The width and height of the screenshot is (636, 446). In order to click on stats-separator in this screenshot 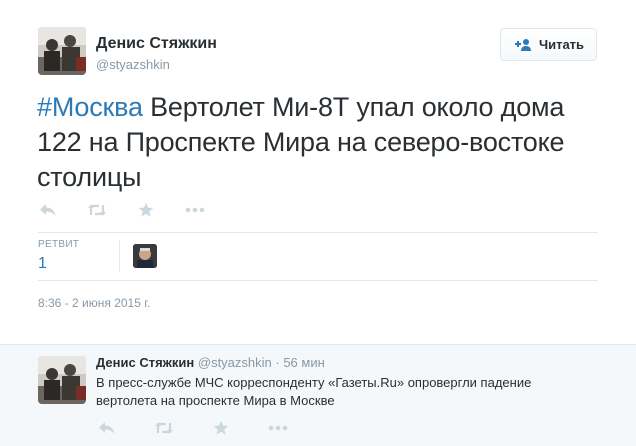, I will do `click(119, 256)`.